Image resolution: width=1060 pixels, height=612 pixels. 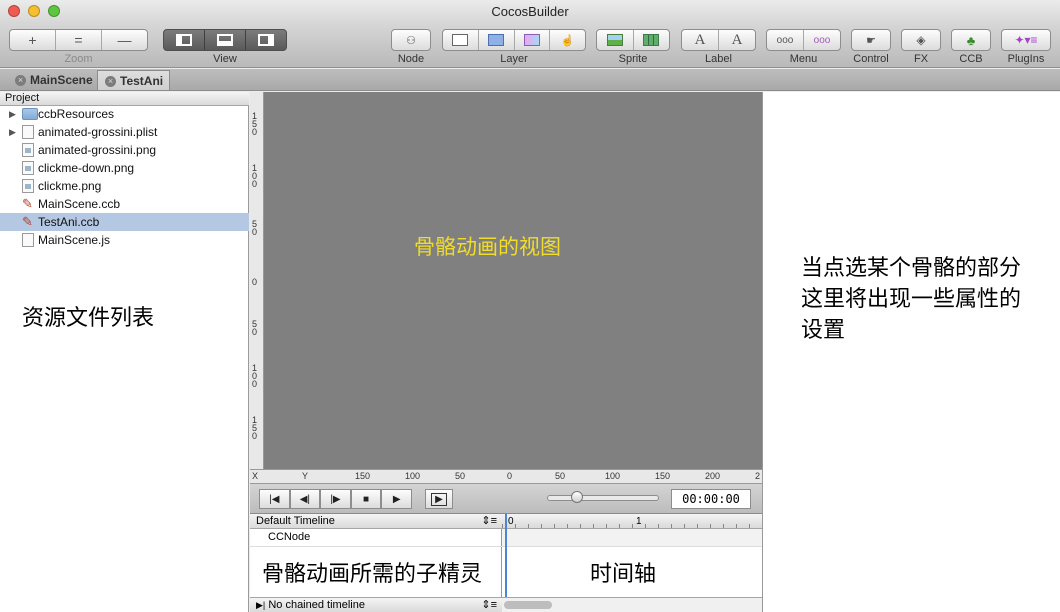 I want to click on view-left-panel-button, so click(x=184, y=40).